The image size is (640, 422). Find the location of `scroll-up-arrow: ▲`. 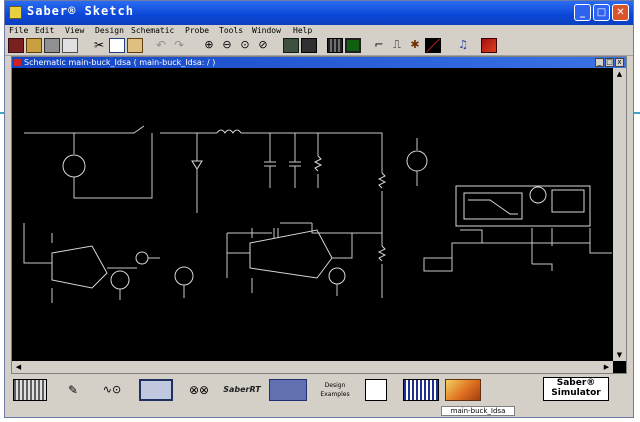

scroll-up-arrow: ▲ is located at coordinates (619, 74).